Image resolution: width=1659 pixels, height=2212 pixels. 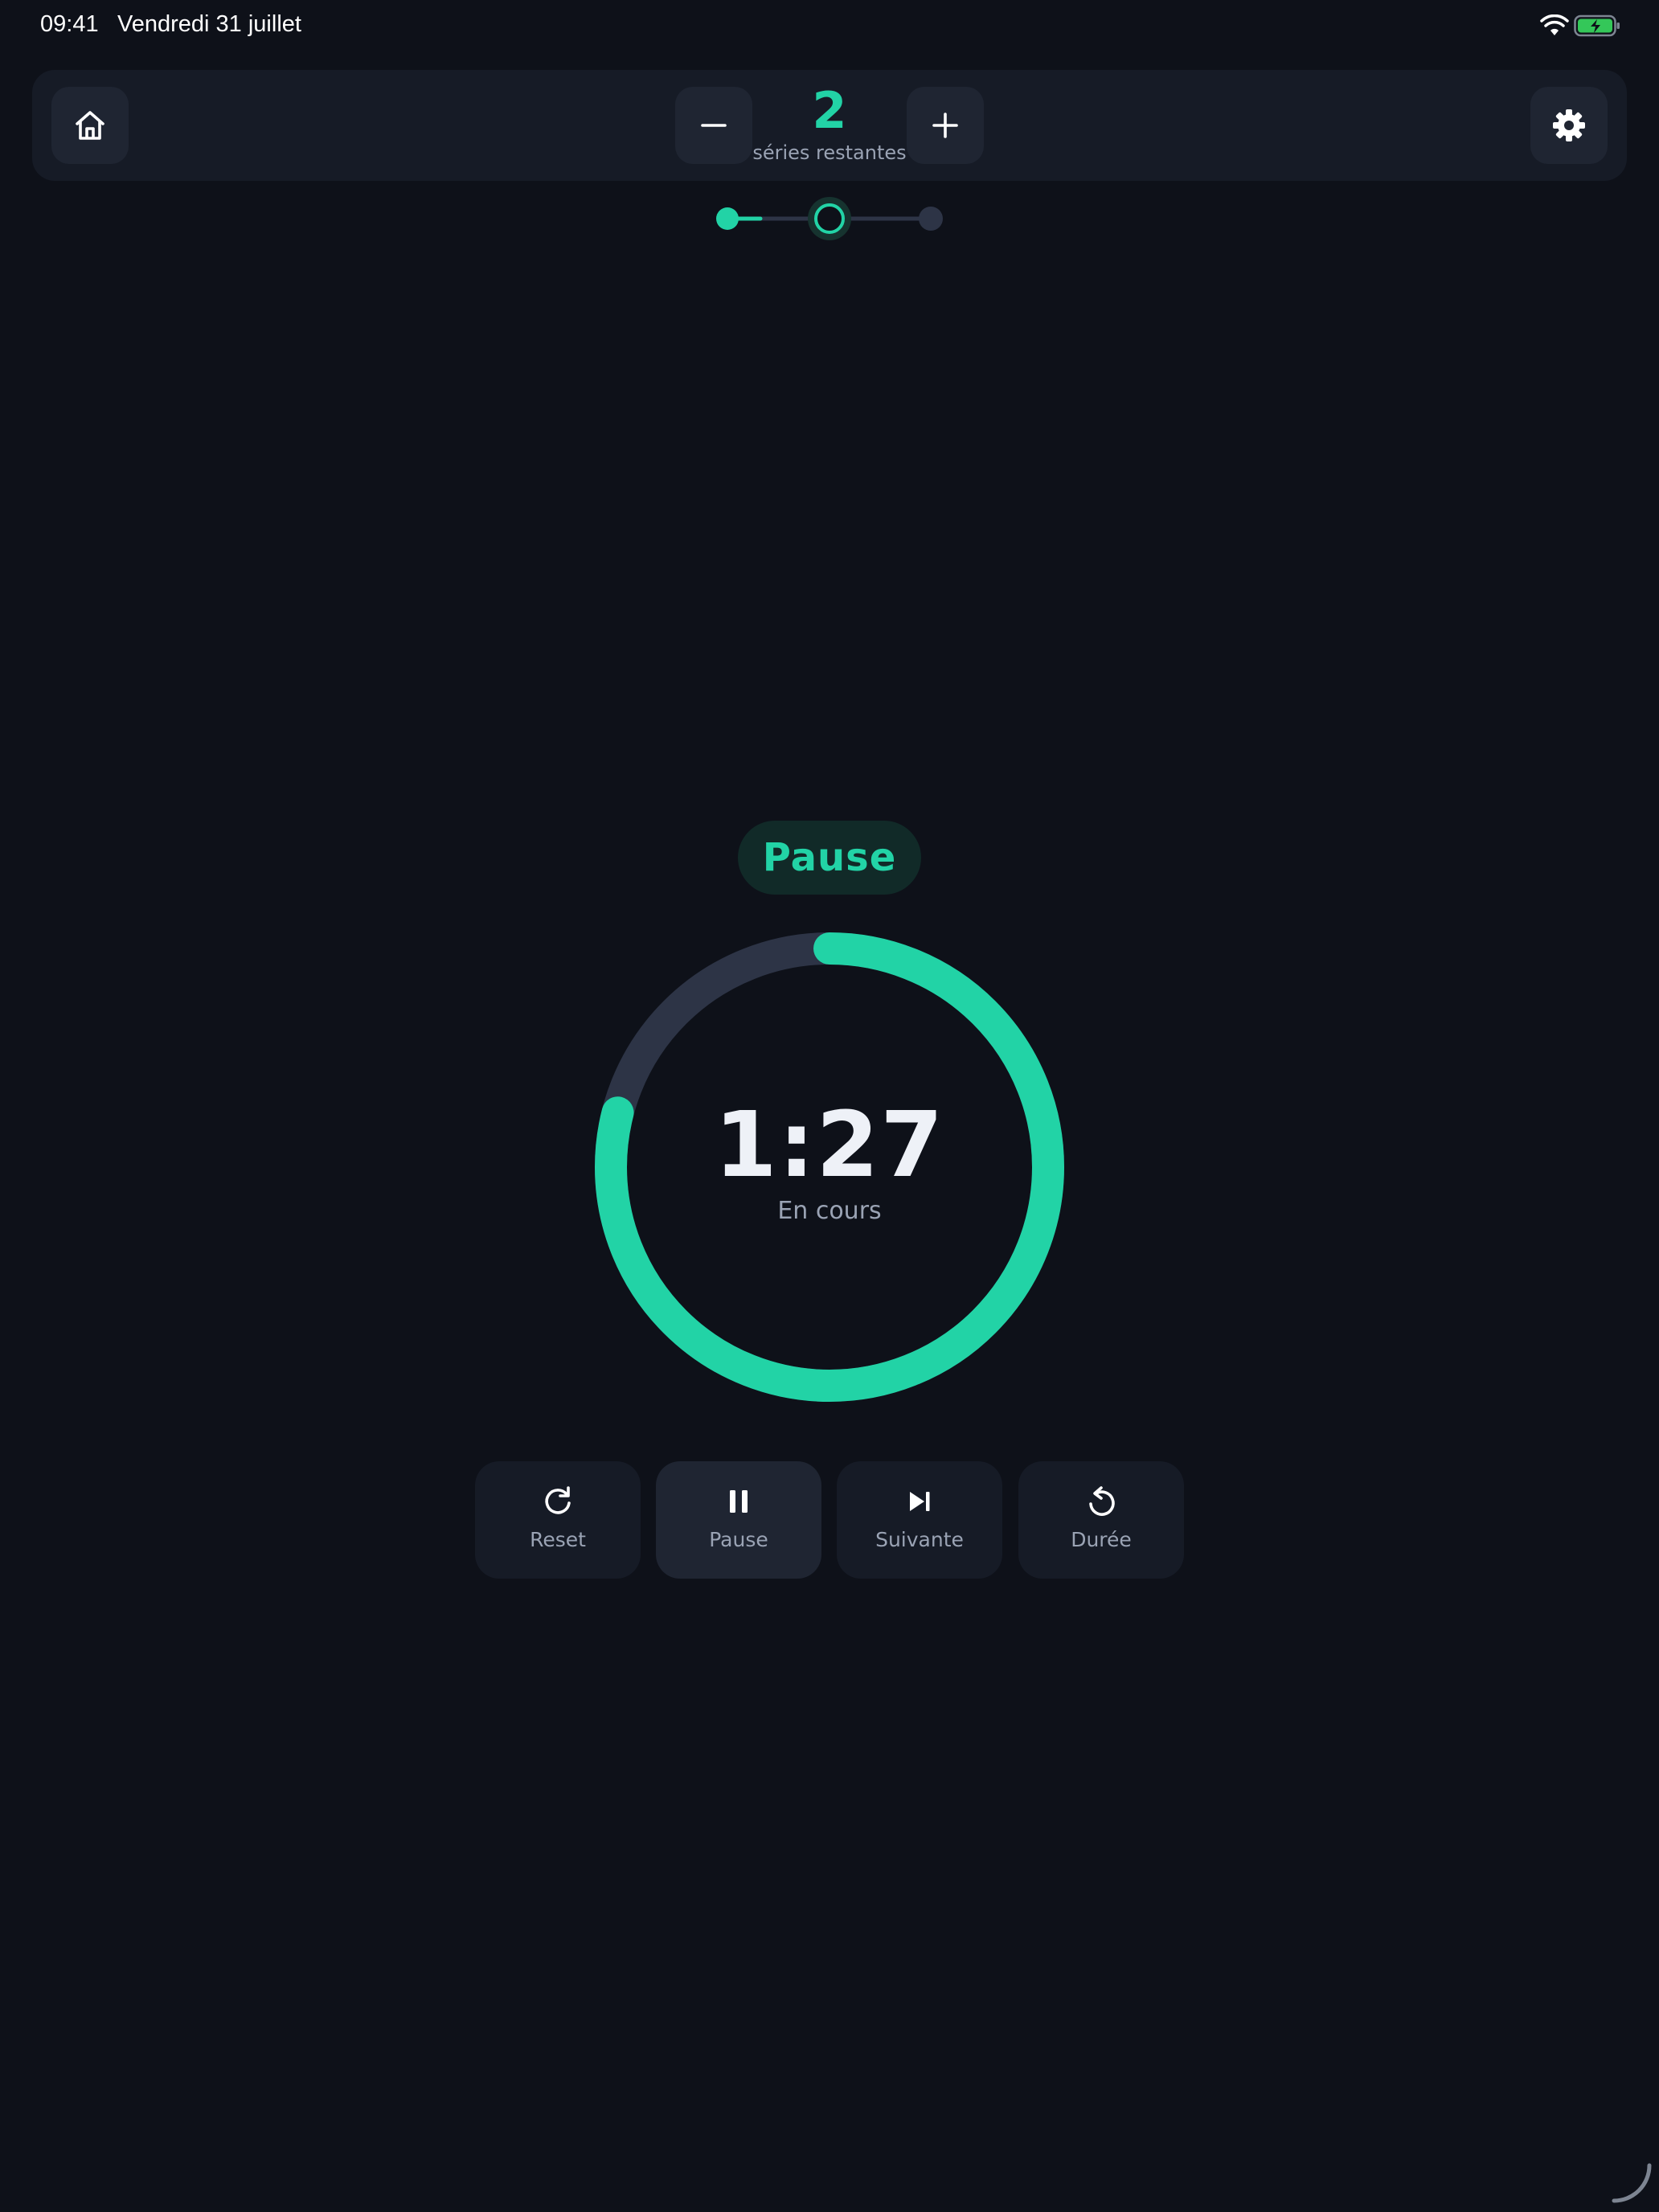 I want to click on stepper-dot-completed, so click(x=727, y=218).